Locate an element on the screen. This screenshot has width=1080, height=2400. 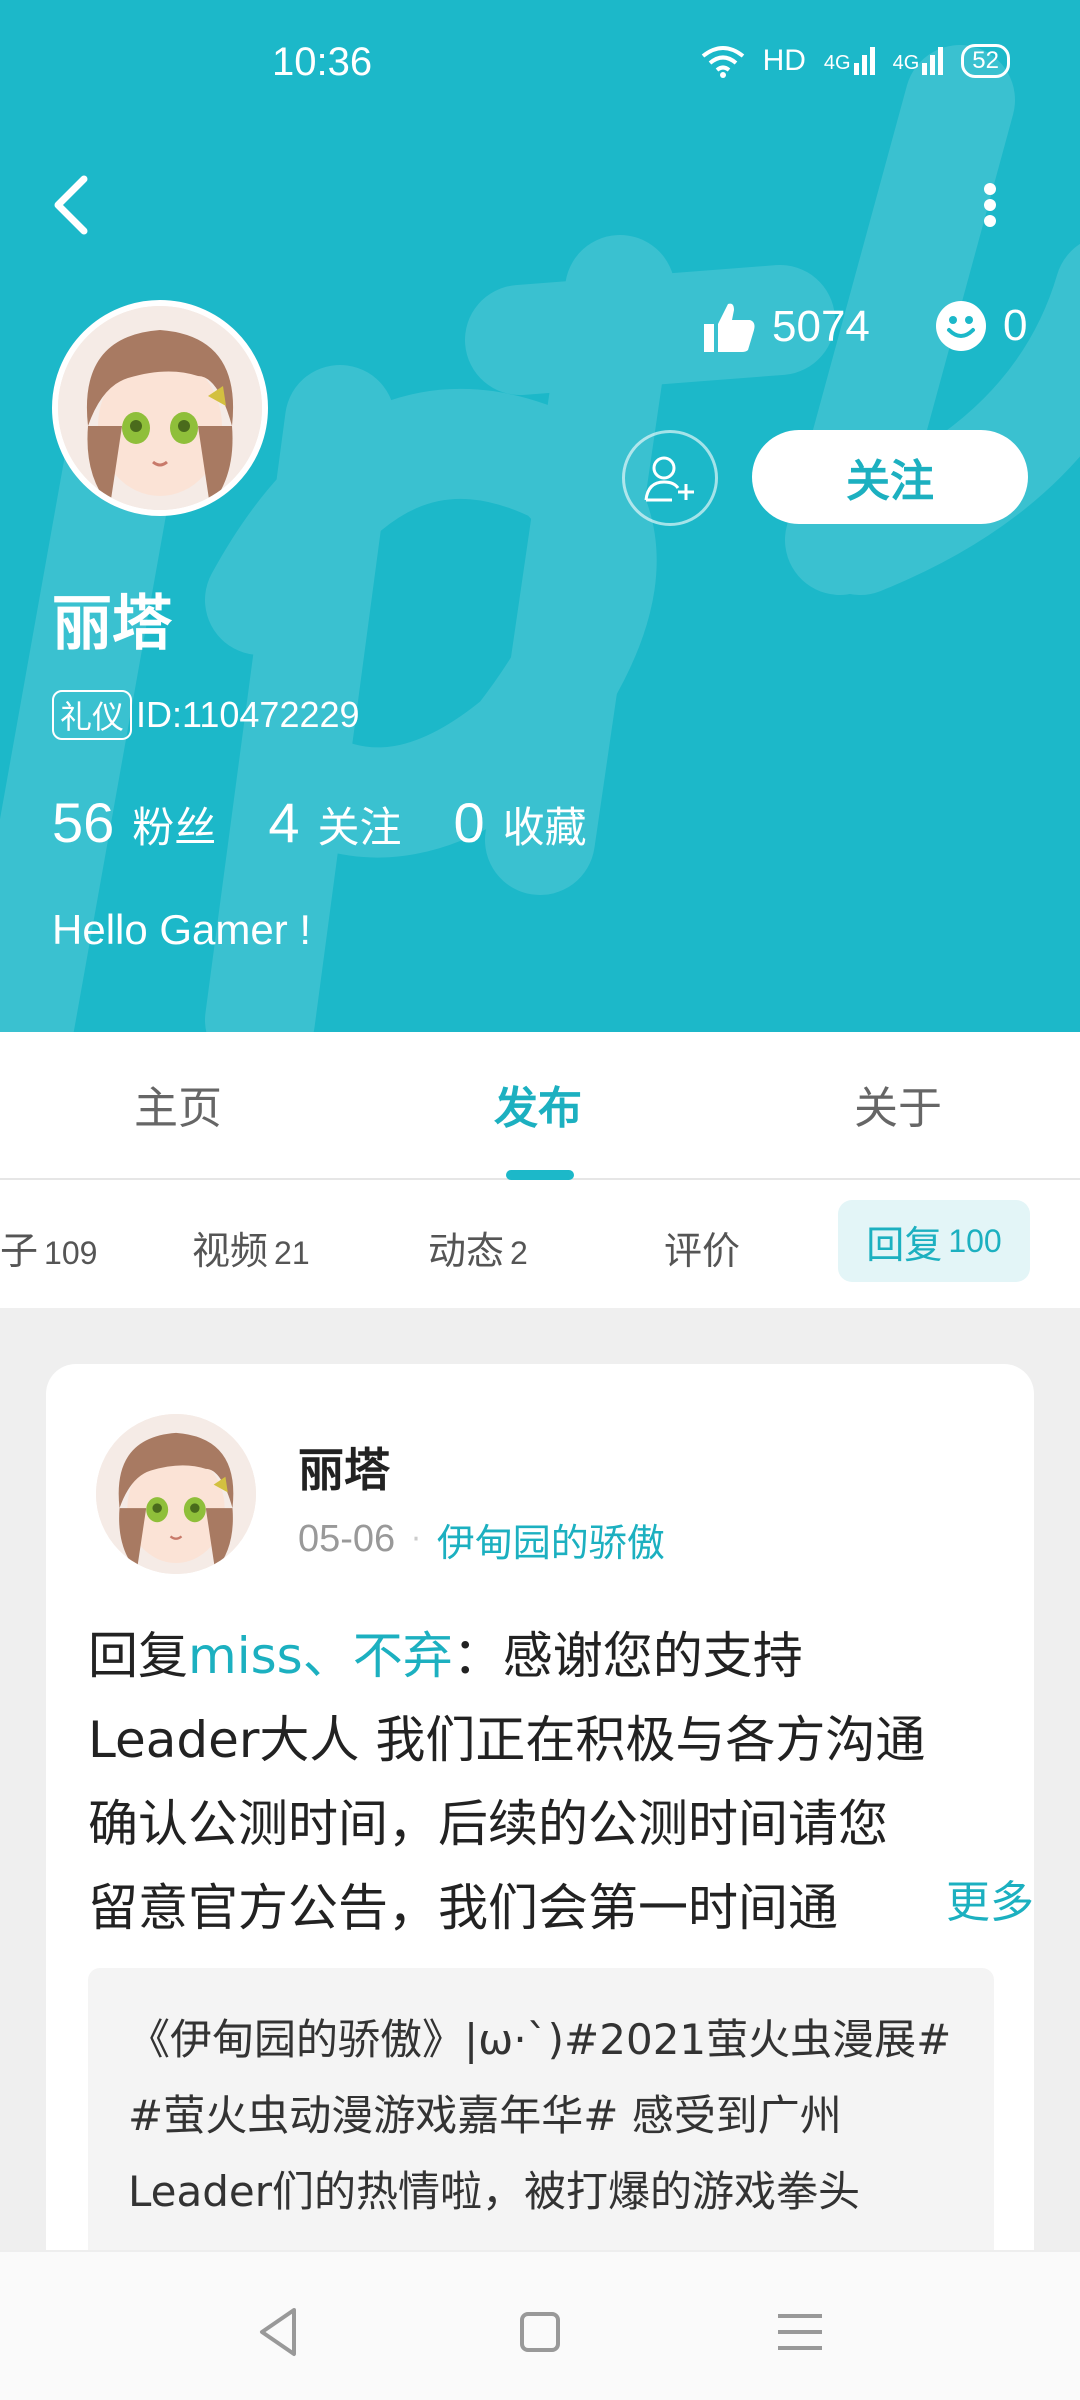
add-friend-button is located at coordinates (670, 478).